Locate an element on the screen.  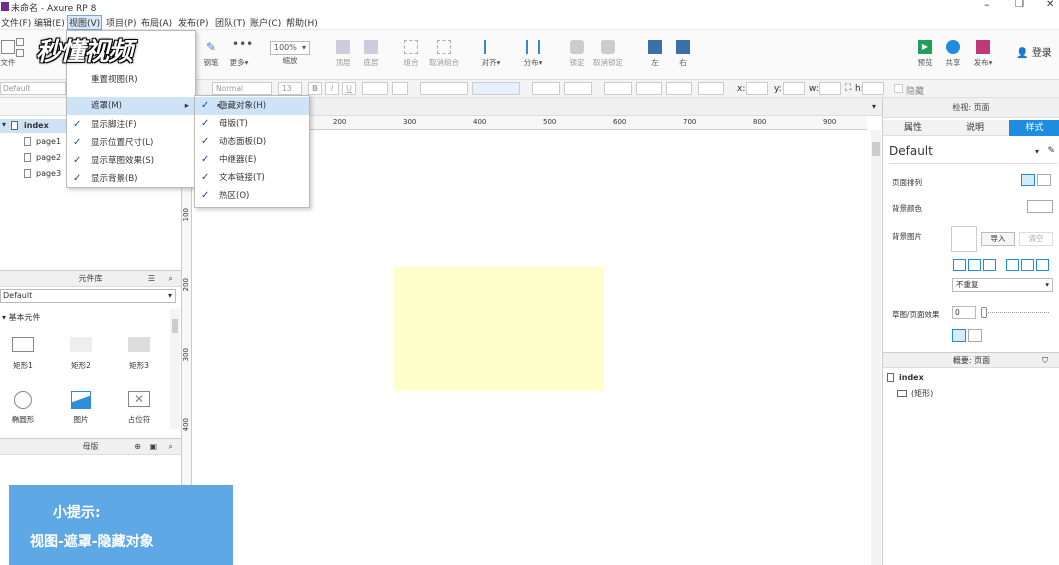
save-icon is located at coordinates (21, 47).